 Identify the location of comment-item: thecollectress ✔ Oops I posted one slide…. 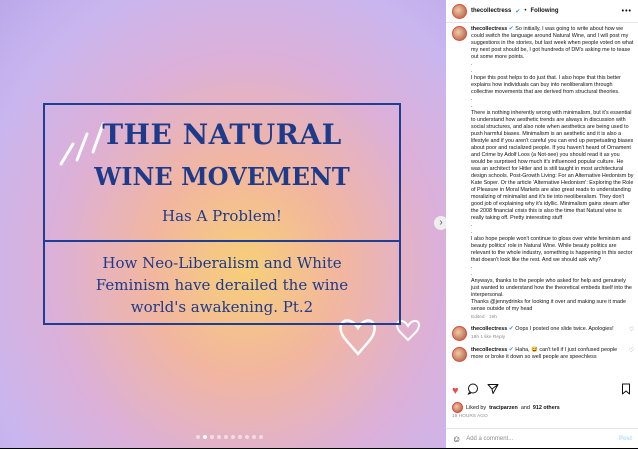
(543, 333).